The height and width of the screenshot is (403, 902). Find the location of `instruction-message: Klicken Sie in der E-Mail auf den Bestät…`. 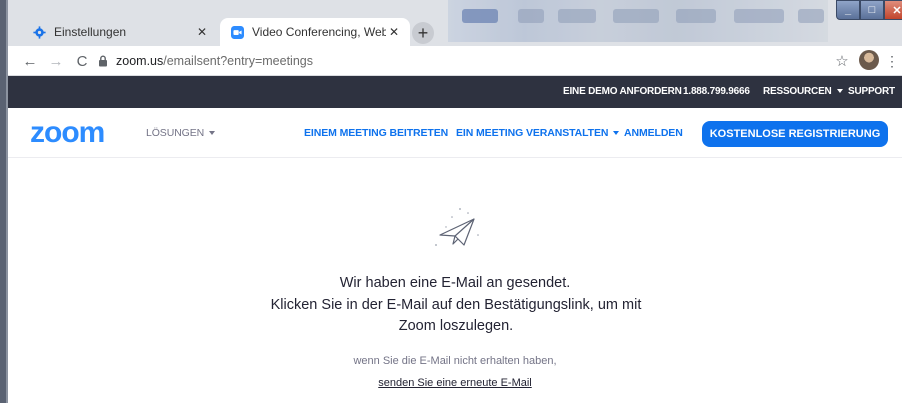

instruction-message: Klicken Sie in der E-Mail auf den Bestät… is located at coordinates (456, 315).